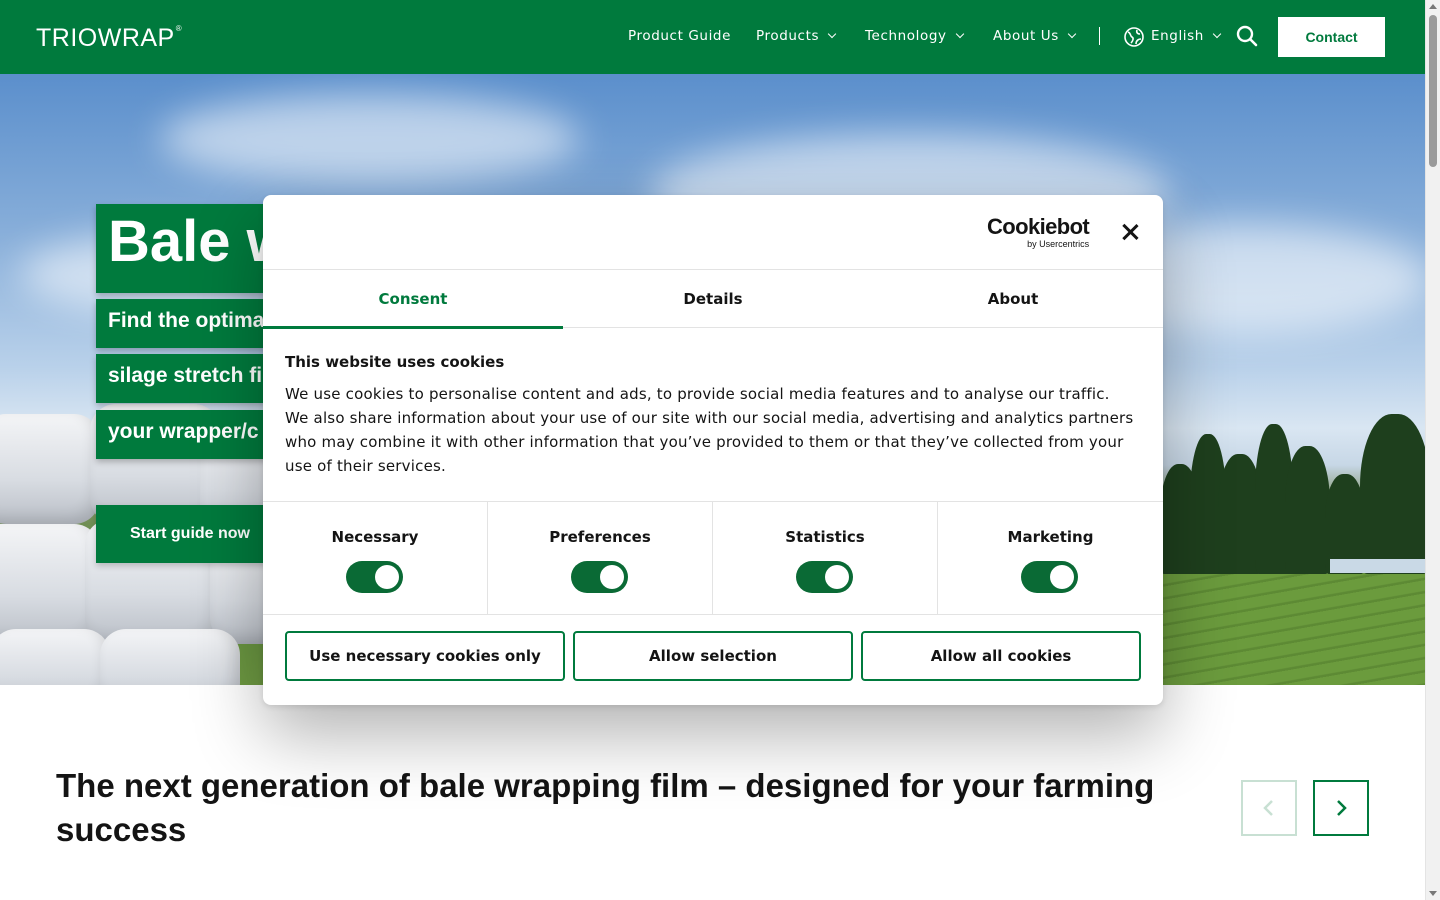 The height and width of the screenshot is (900, 1440). What do you see at coordinates (374, 577) in the screenshot?
I see `necessary-toggle` at bounding box center [374, 577].